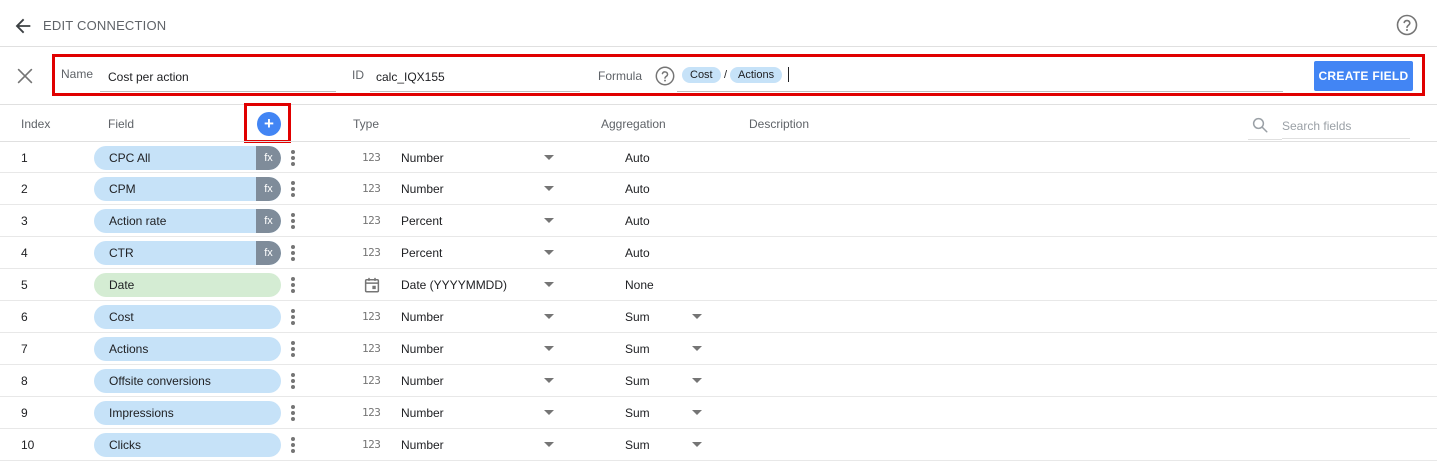 This screenshot has width=1437, height=463. What do you see at coordinates (187, 445) in the screenshot?
I see `field-chip: Clicks` at bounding box center [187, 445].